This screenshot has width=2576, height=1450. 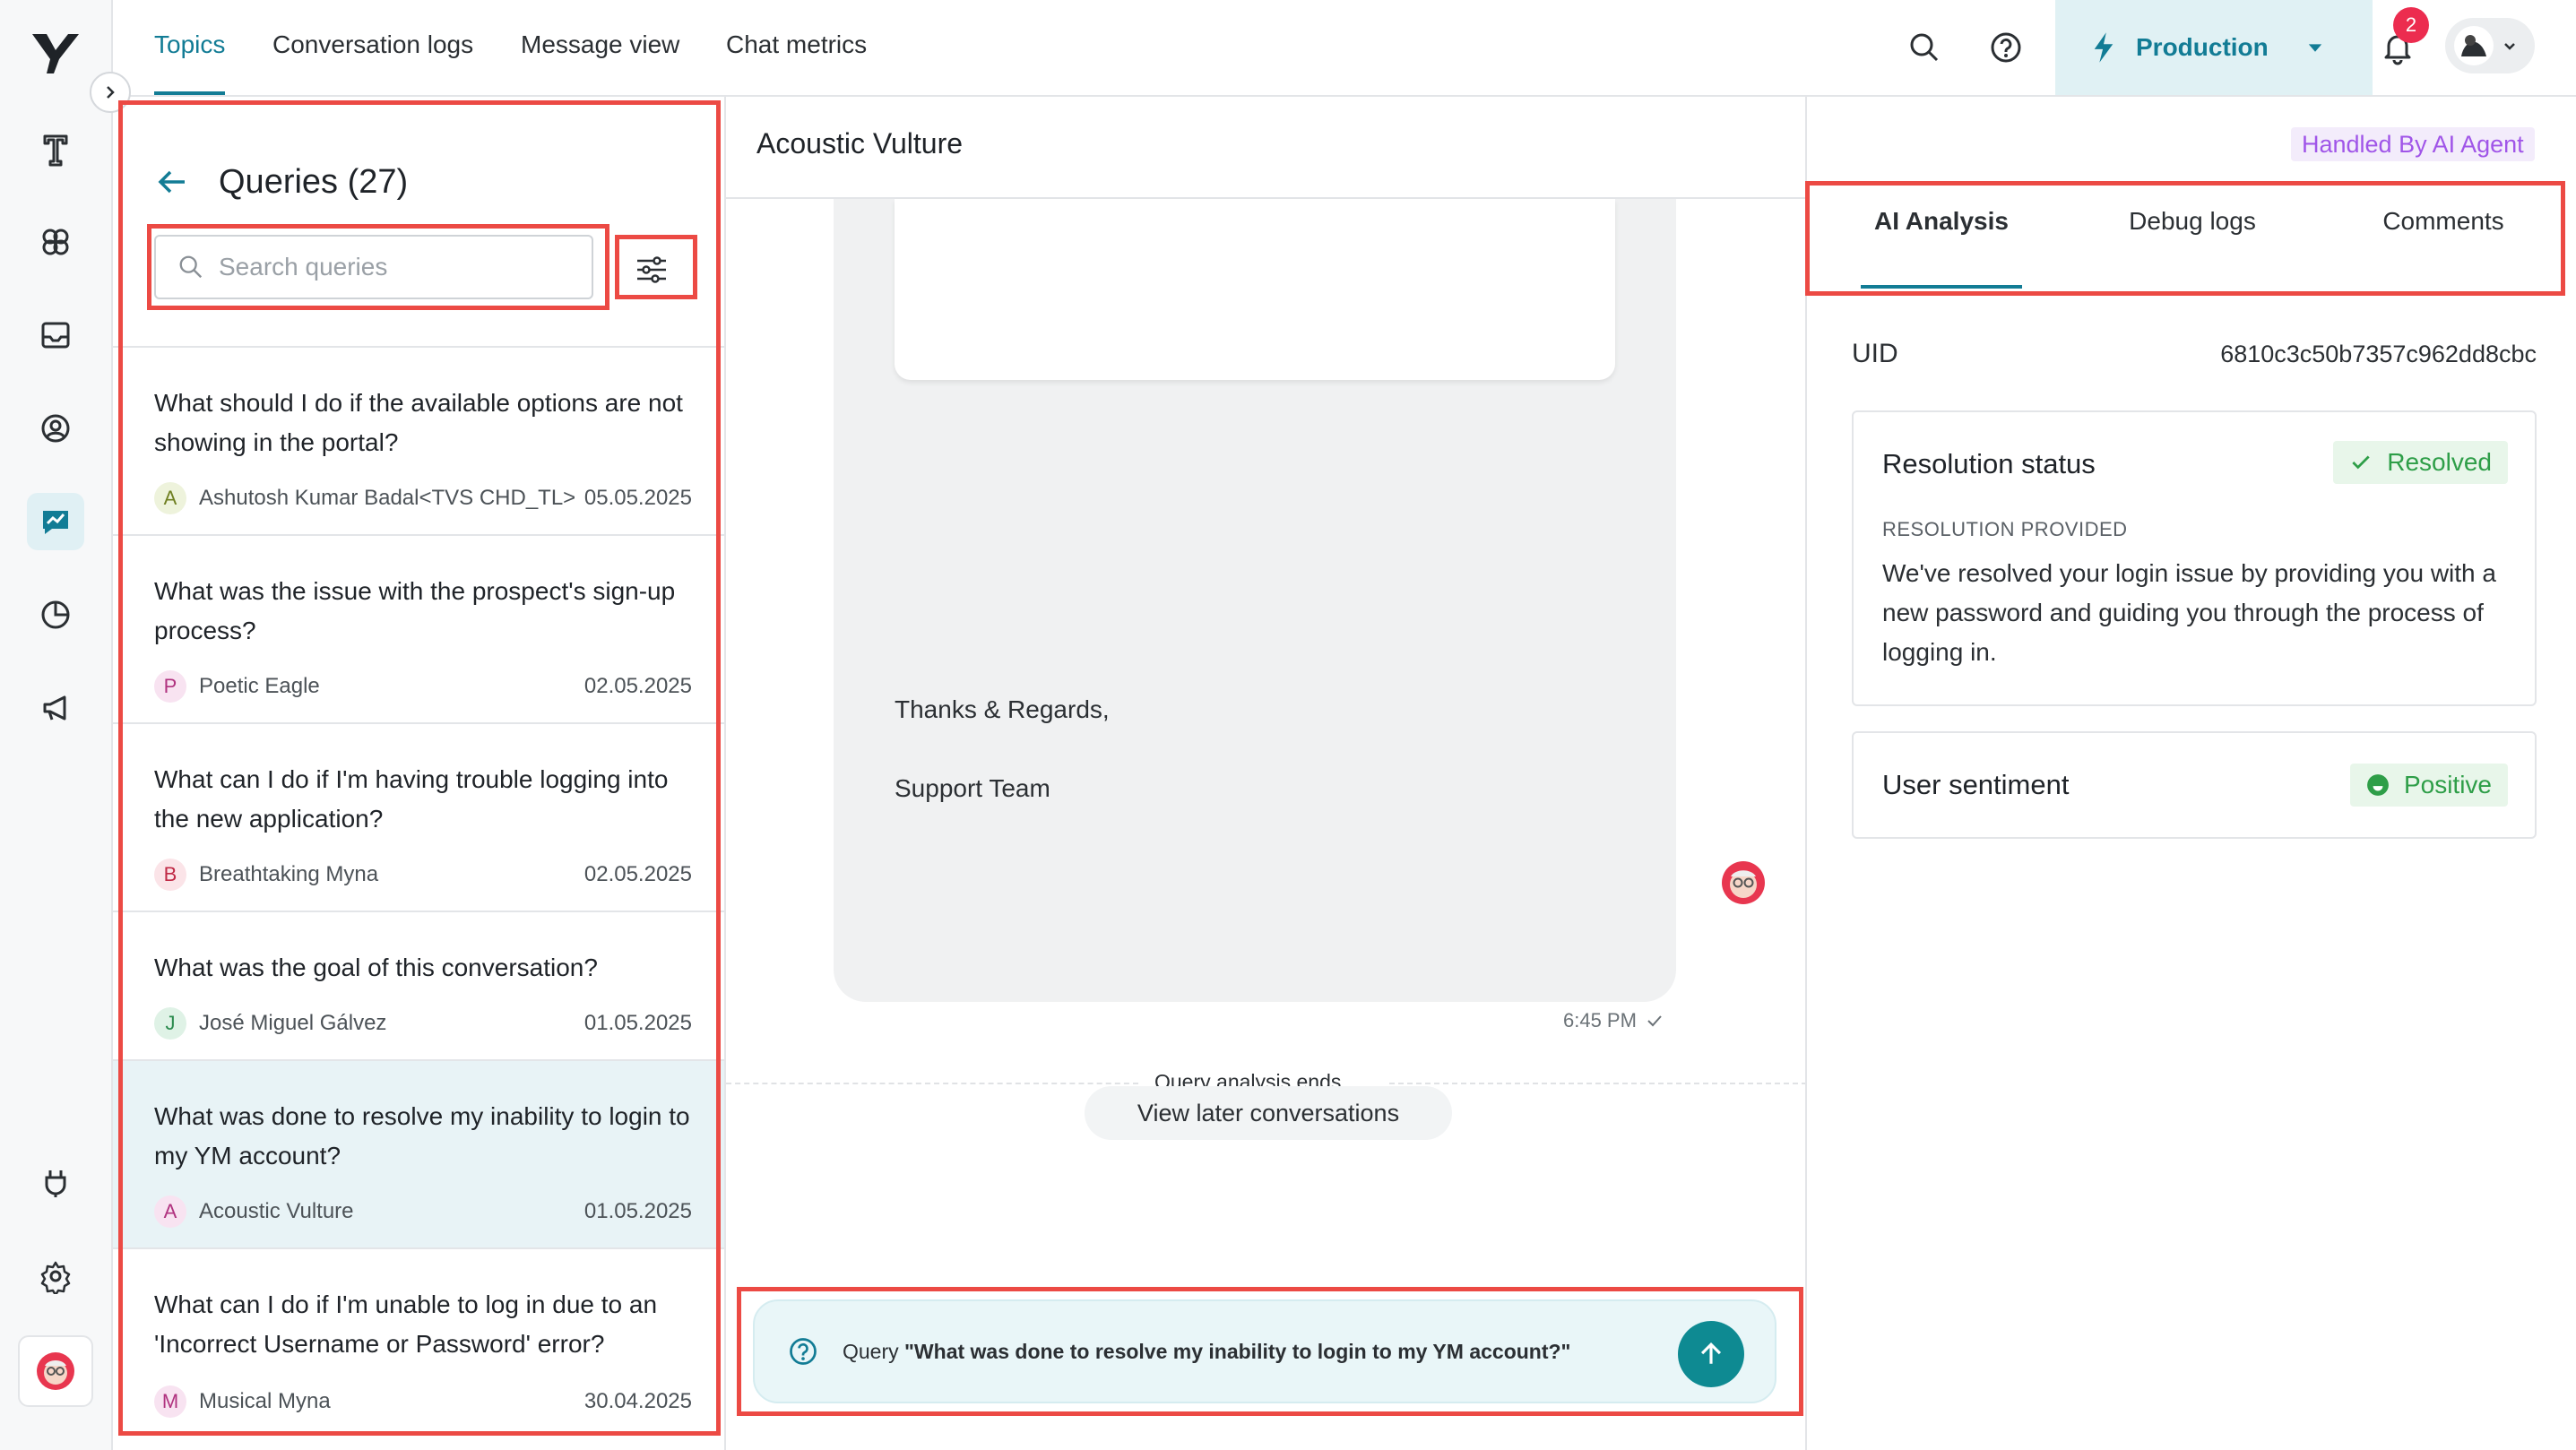 I want to click on query-user: José Miguel Gálvez, so click(x=293, y=1023).